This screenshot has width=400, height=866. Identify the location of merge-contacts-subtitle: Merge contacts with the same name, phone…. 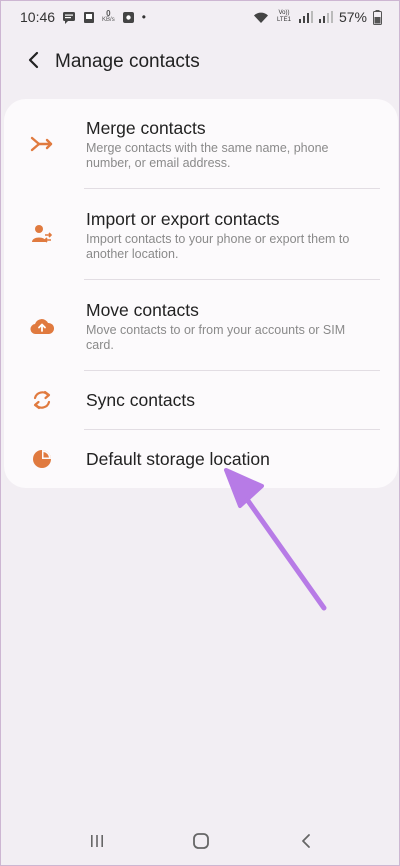
(207, 155).